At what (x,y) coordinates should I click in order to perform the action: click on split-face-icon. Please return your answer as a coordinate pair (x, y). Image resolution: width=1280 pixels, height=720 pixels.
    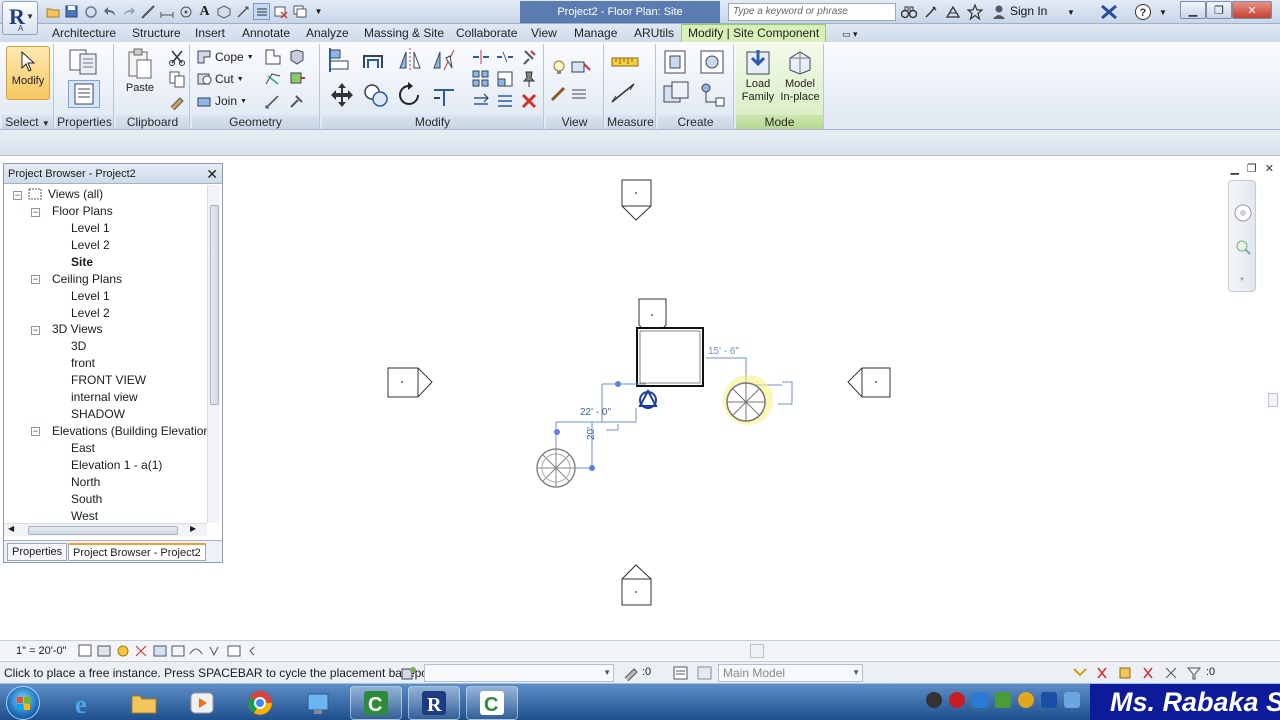
    Looking at the image, I should click on (273, 79).